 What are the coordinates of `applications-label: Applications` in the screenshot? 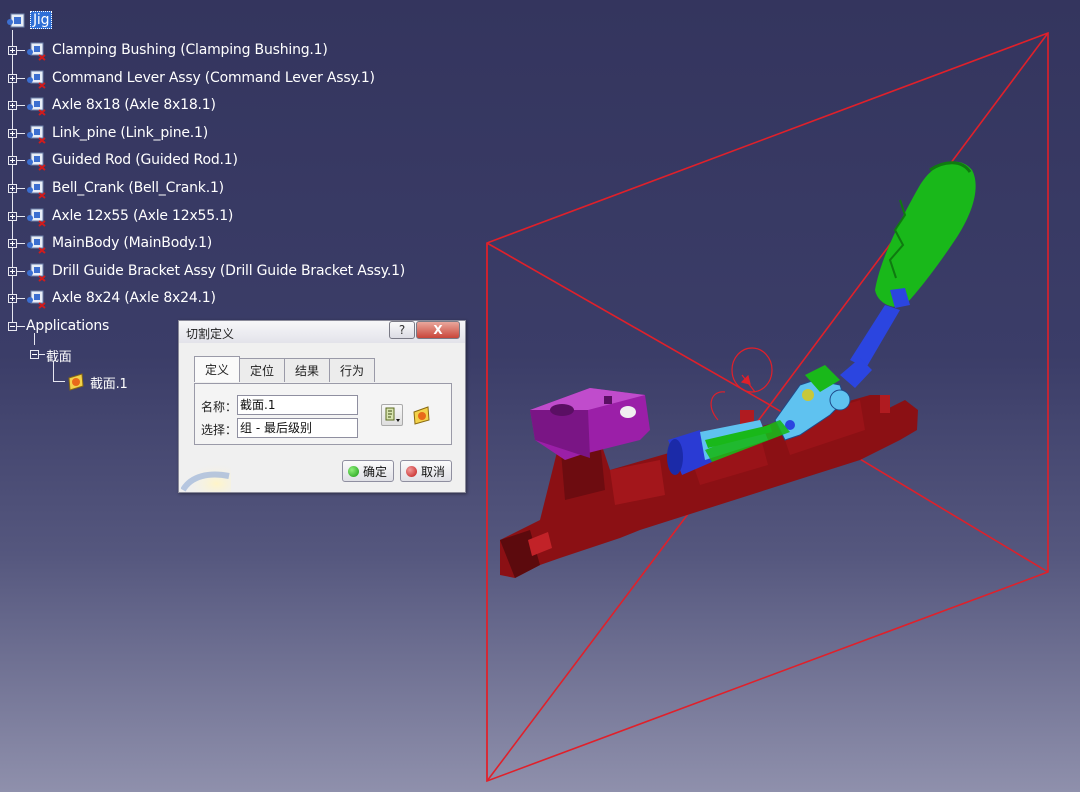 It's located at (67, 326).